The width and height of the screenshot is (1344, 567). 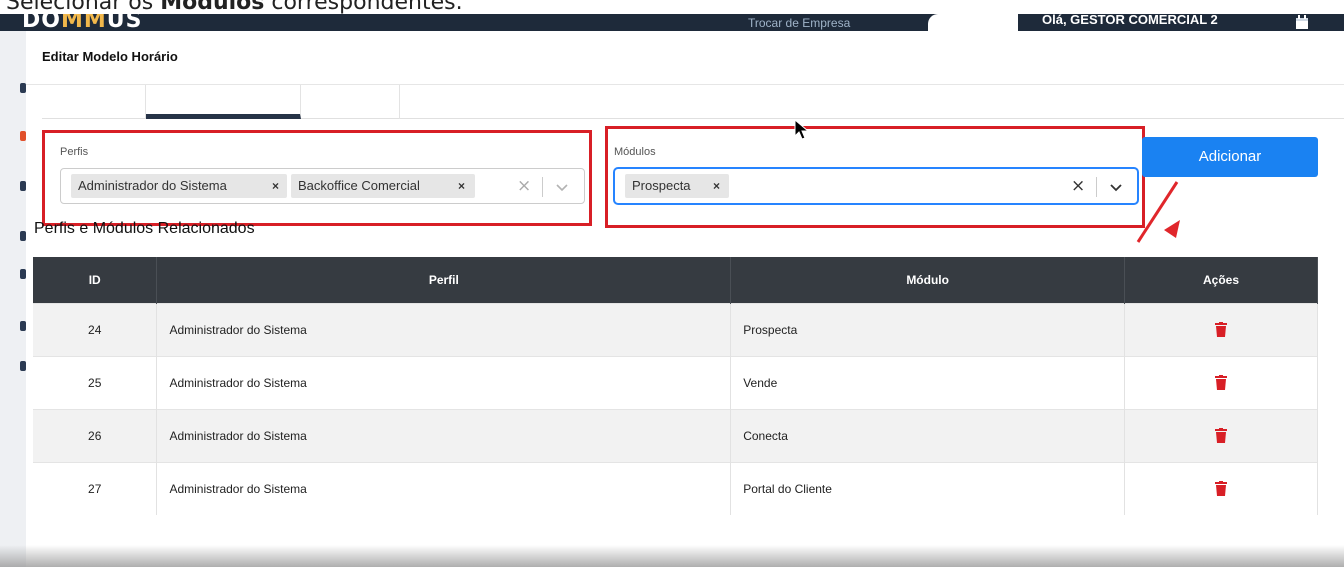 What do you see at coordinates (95, 382) in the screenshot?
I see `cell-id: 25` at bounding box center [95, 382].